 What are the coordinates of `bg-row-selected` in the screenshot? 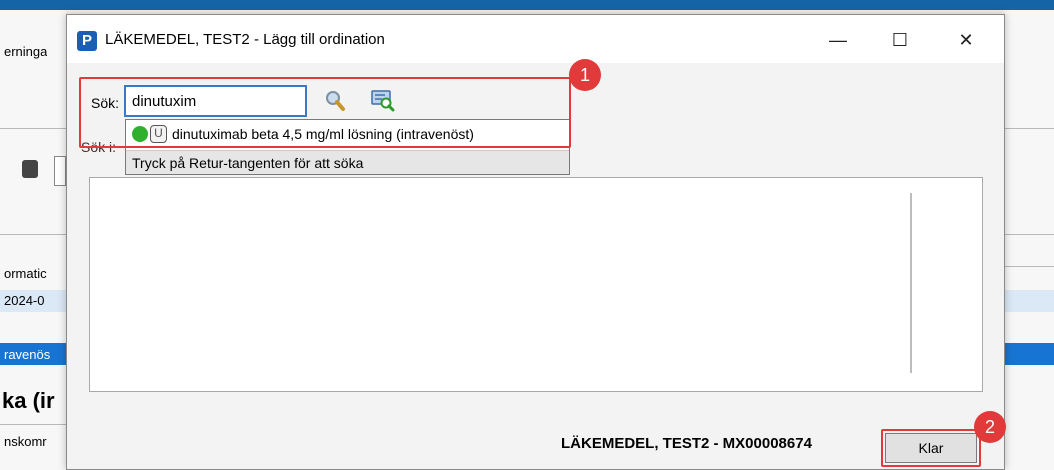 It's located at (1029, 301).